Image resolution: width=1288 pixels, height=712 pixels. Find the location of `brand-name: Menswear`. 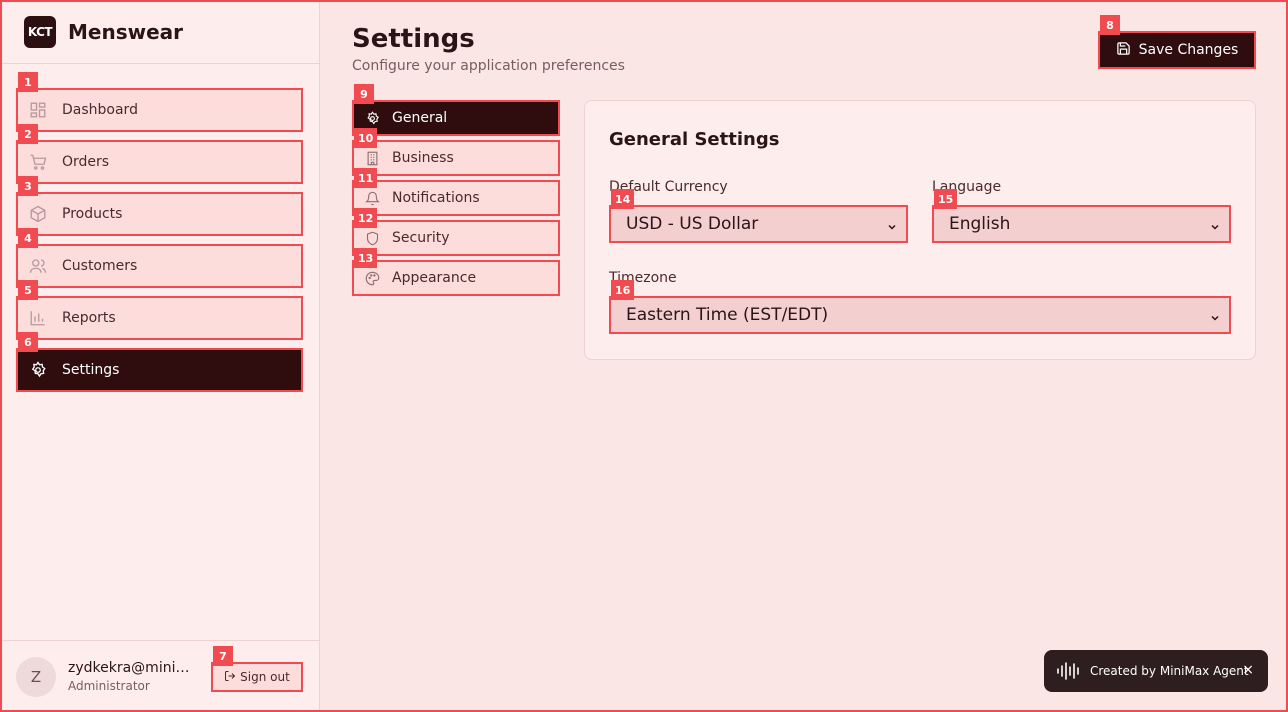

brand-name: Menswear is located at coordinates (126, 31).